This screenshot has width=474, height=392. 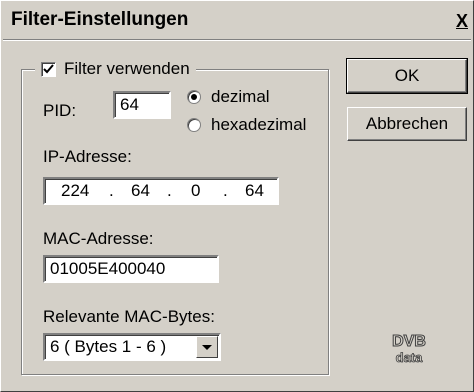 I want to click on radio-dezimal-circle, so click(x=194, y=97).